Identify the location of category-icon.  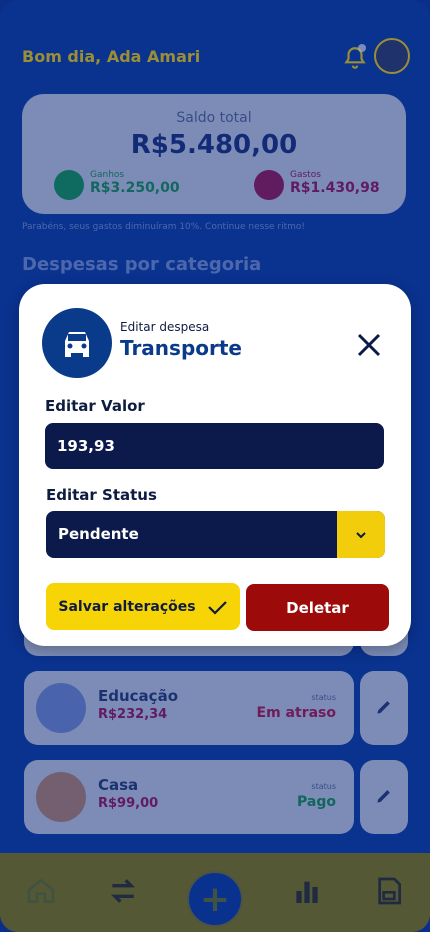
(77, 343).